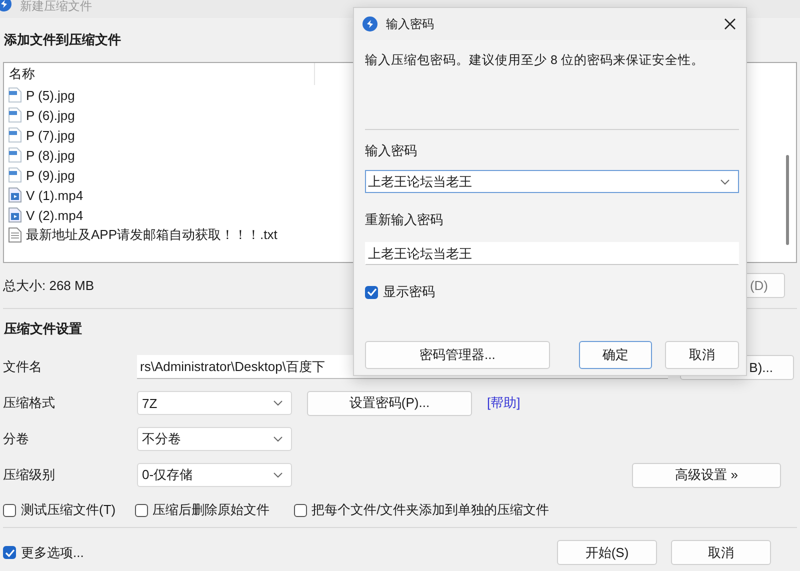 The image size is (800, 571). I want to click on section-heading: 压缩文件设置, so click(43, 329).